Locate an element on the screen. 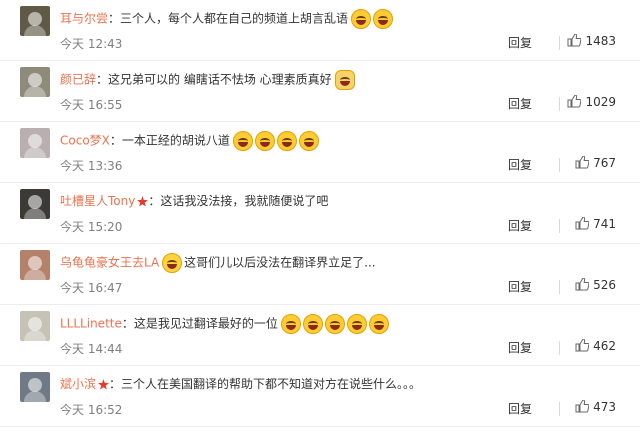 This screenshot has height=447, width=640. like-count: 1029 is located at coordinates (600, 102).